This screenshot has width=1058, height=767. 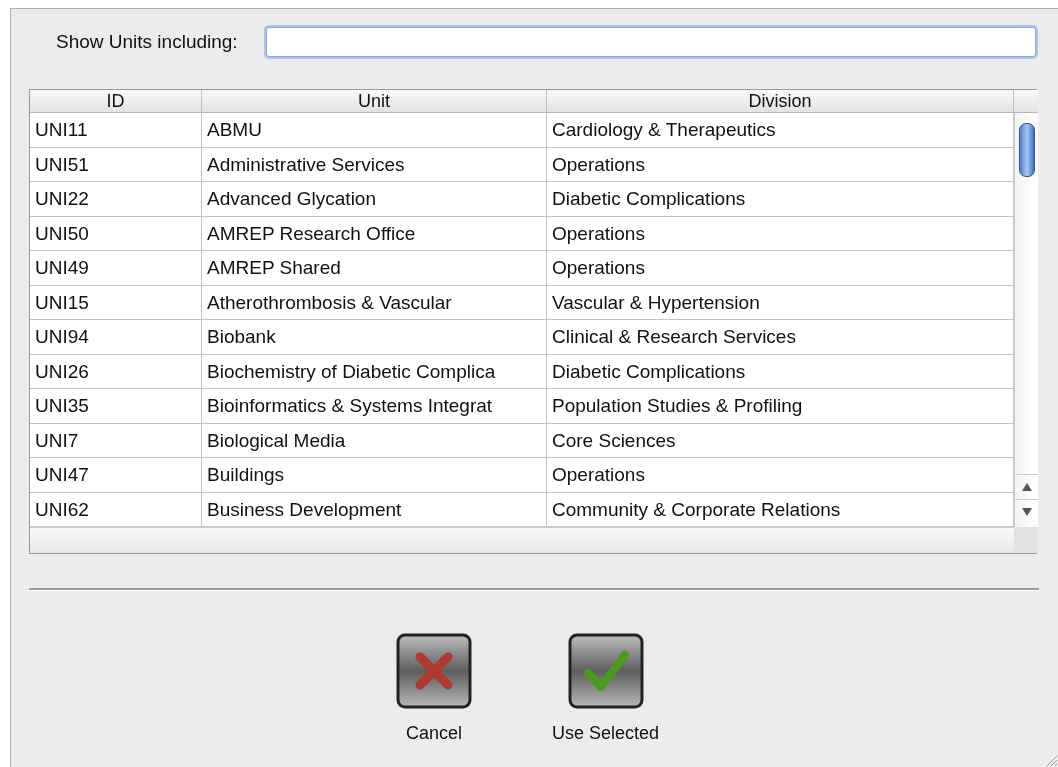 I want to click on filter-label: Show Units including:, so click(x=147, y=42).